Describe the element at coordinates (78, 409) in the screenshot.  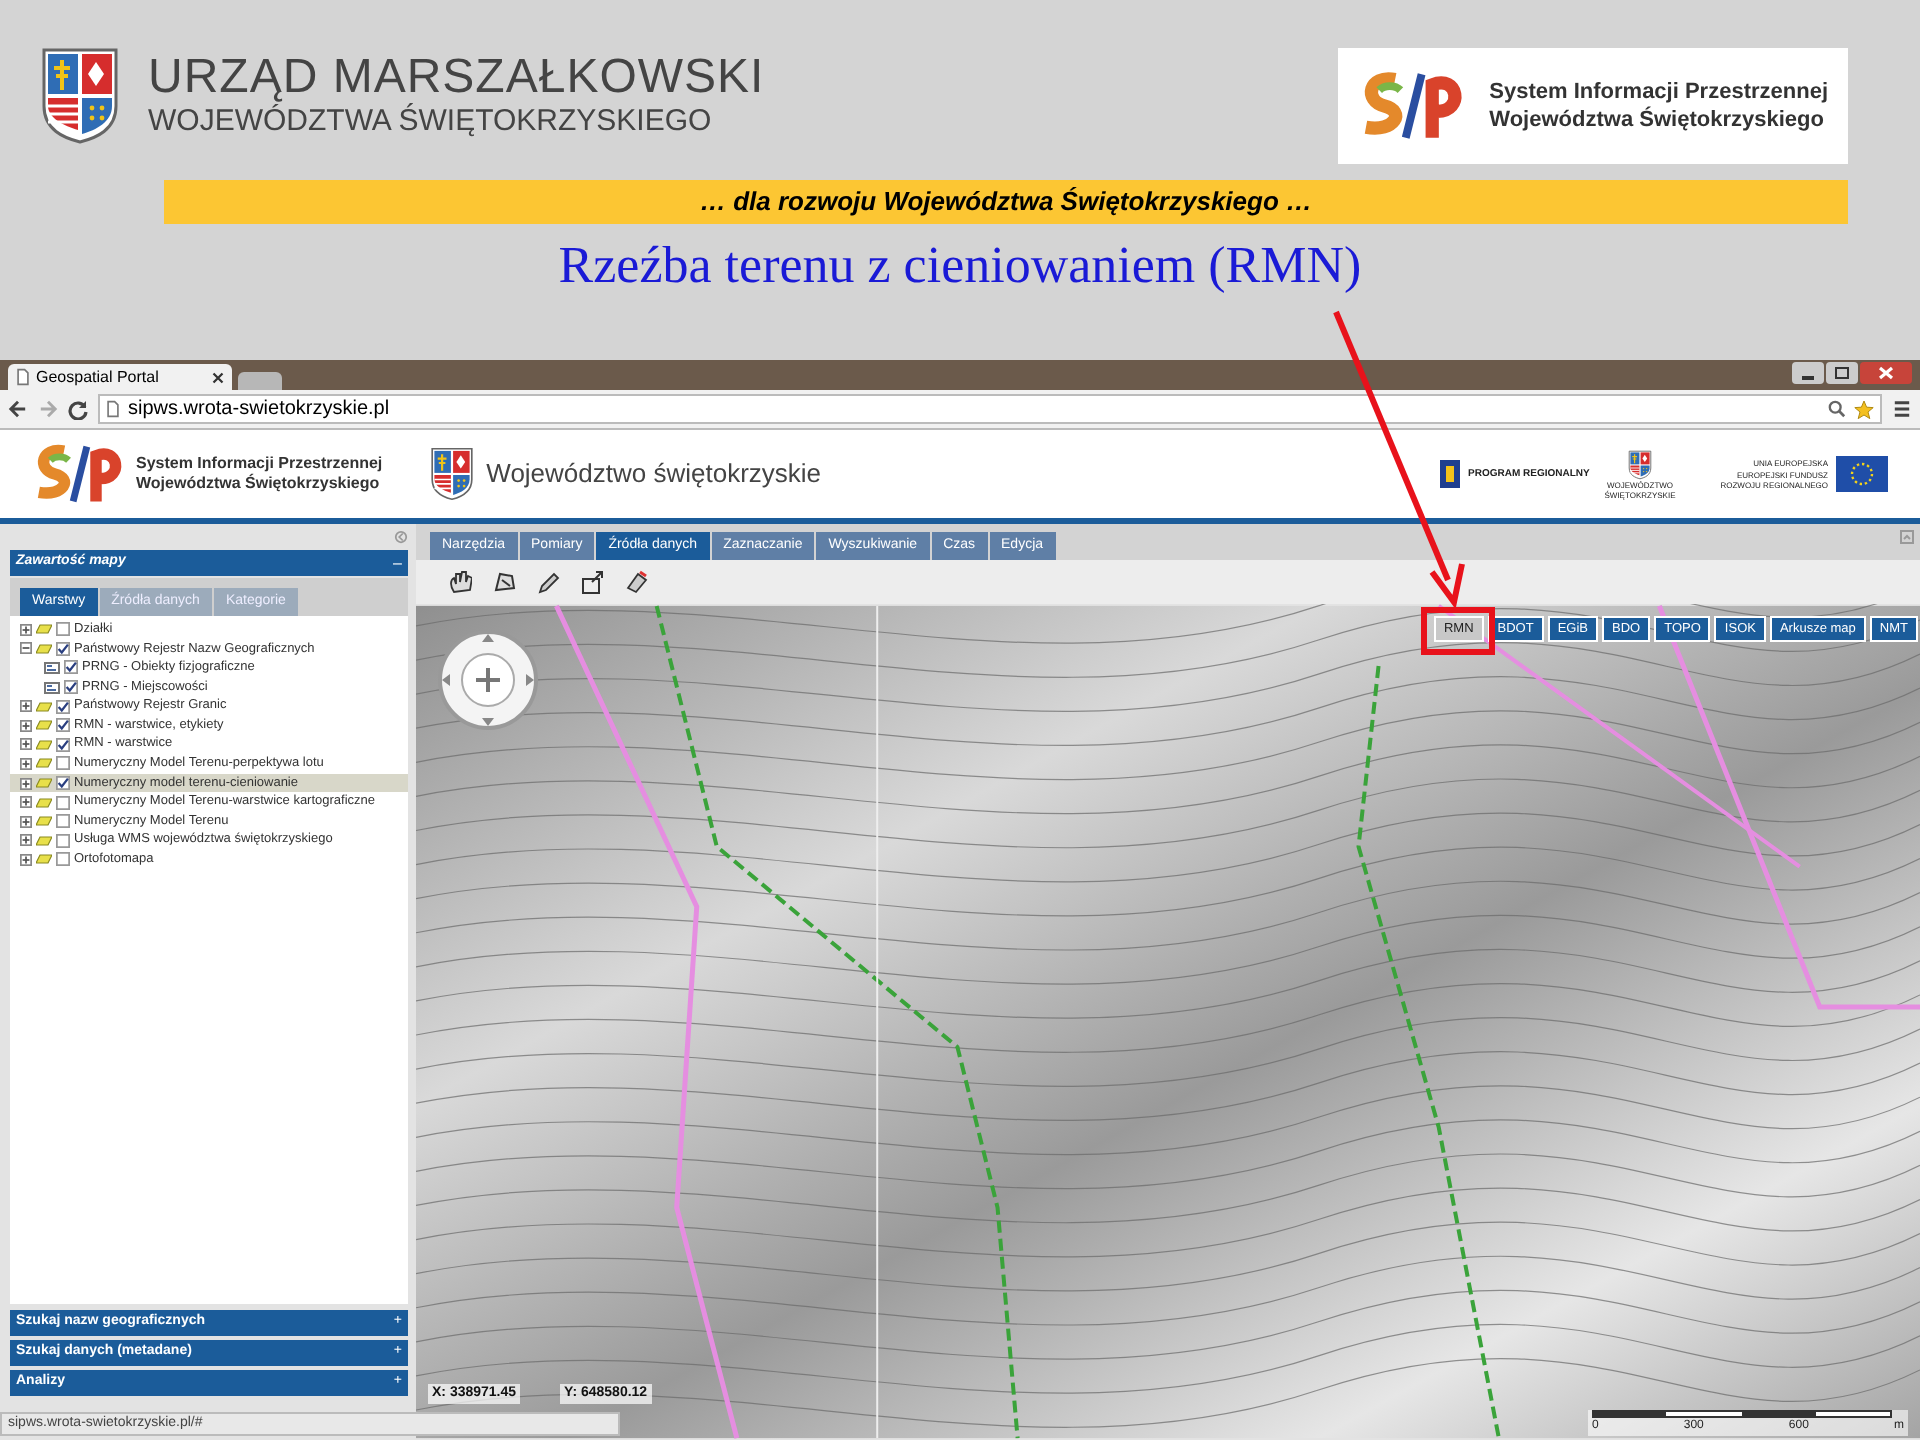
I see `reload-icon` at that location.